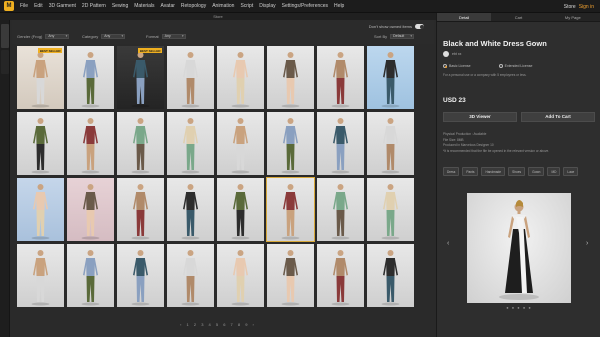  I want to click on add-to-cart-button: Add To Cart, so click(558, 117).